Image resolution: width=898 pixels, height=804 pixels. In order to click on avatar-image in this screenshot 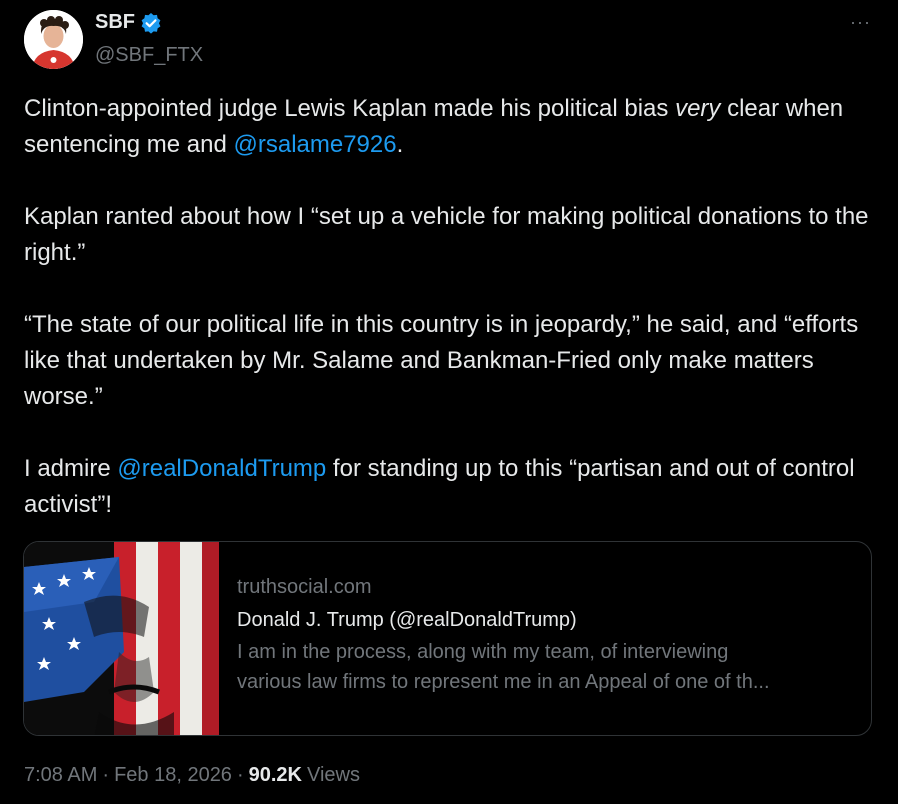, I will do `click(53, 39)`.